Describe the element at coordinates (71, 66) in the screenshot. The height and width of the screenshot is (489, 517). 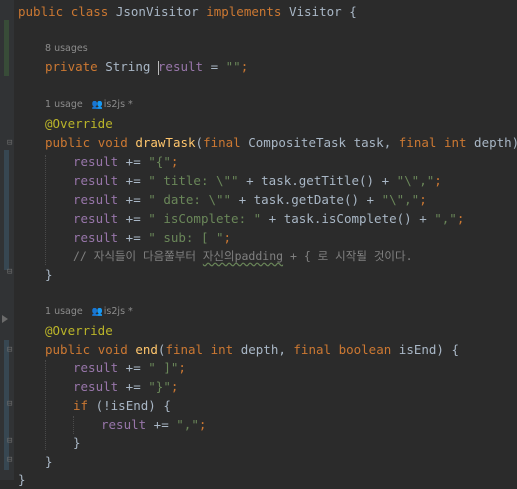
I see `keyword: private` at that location.